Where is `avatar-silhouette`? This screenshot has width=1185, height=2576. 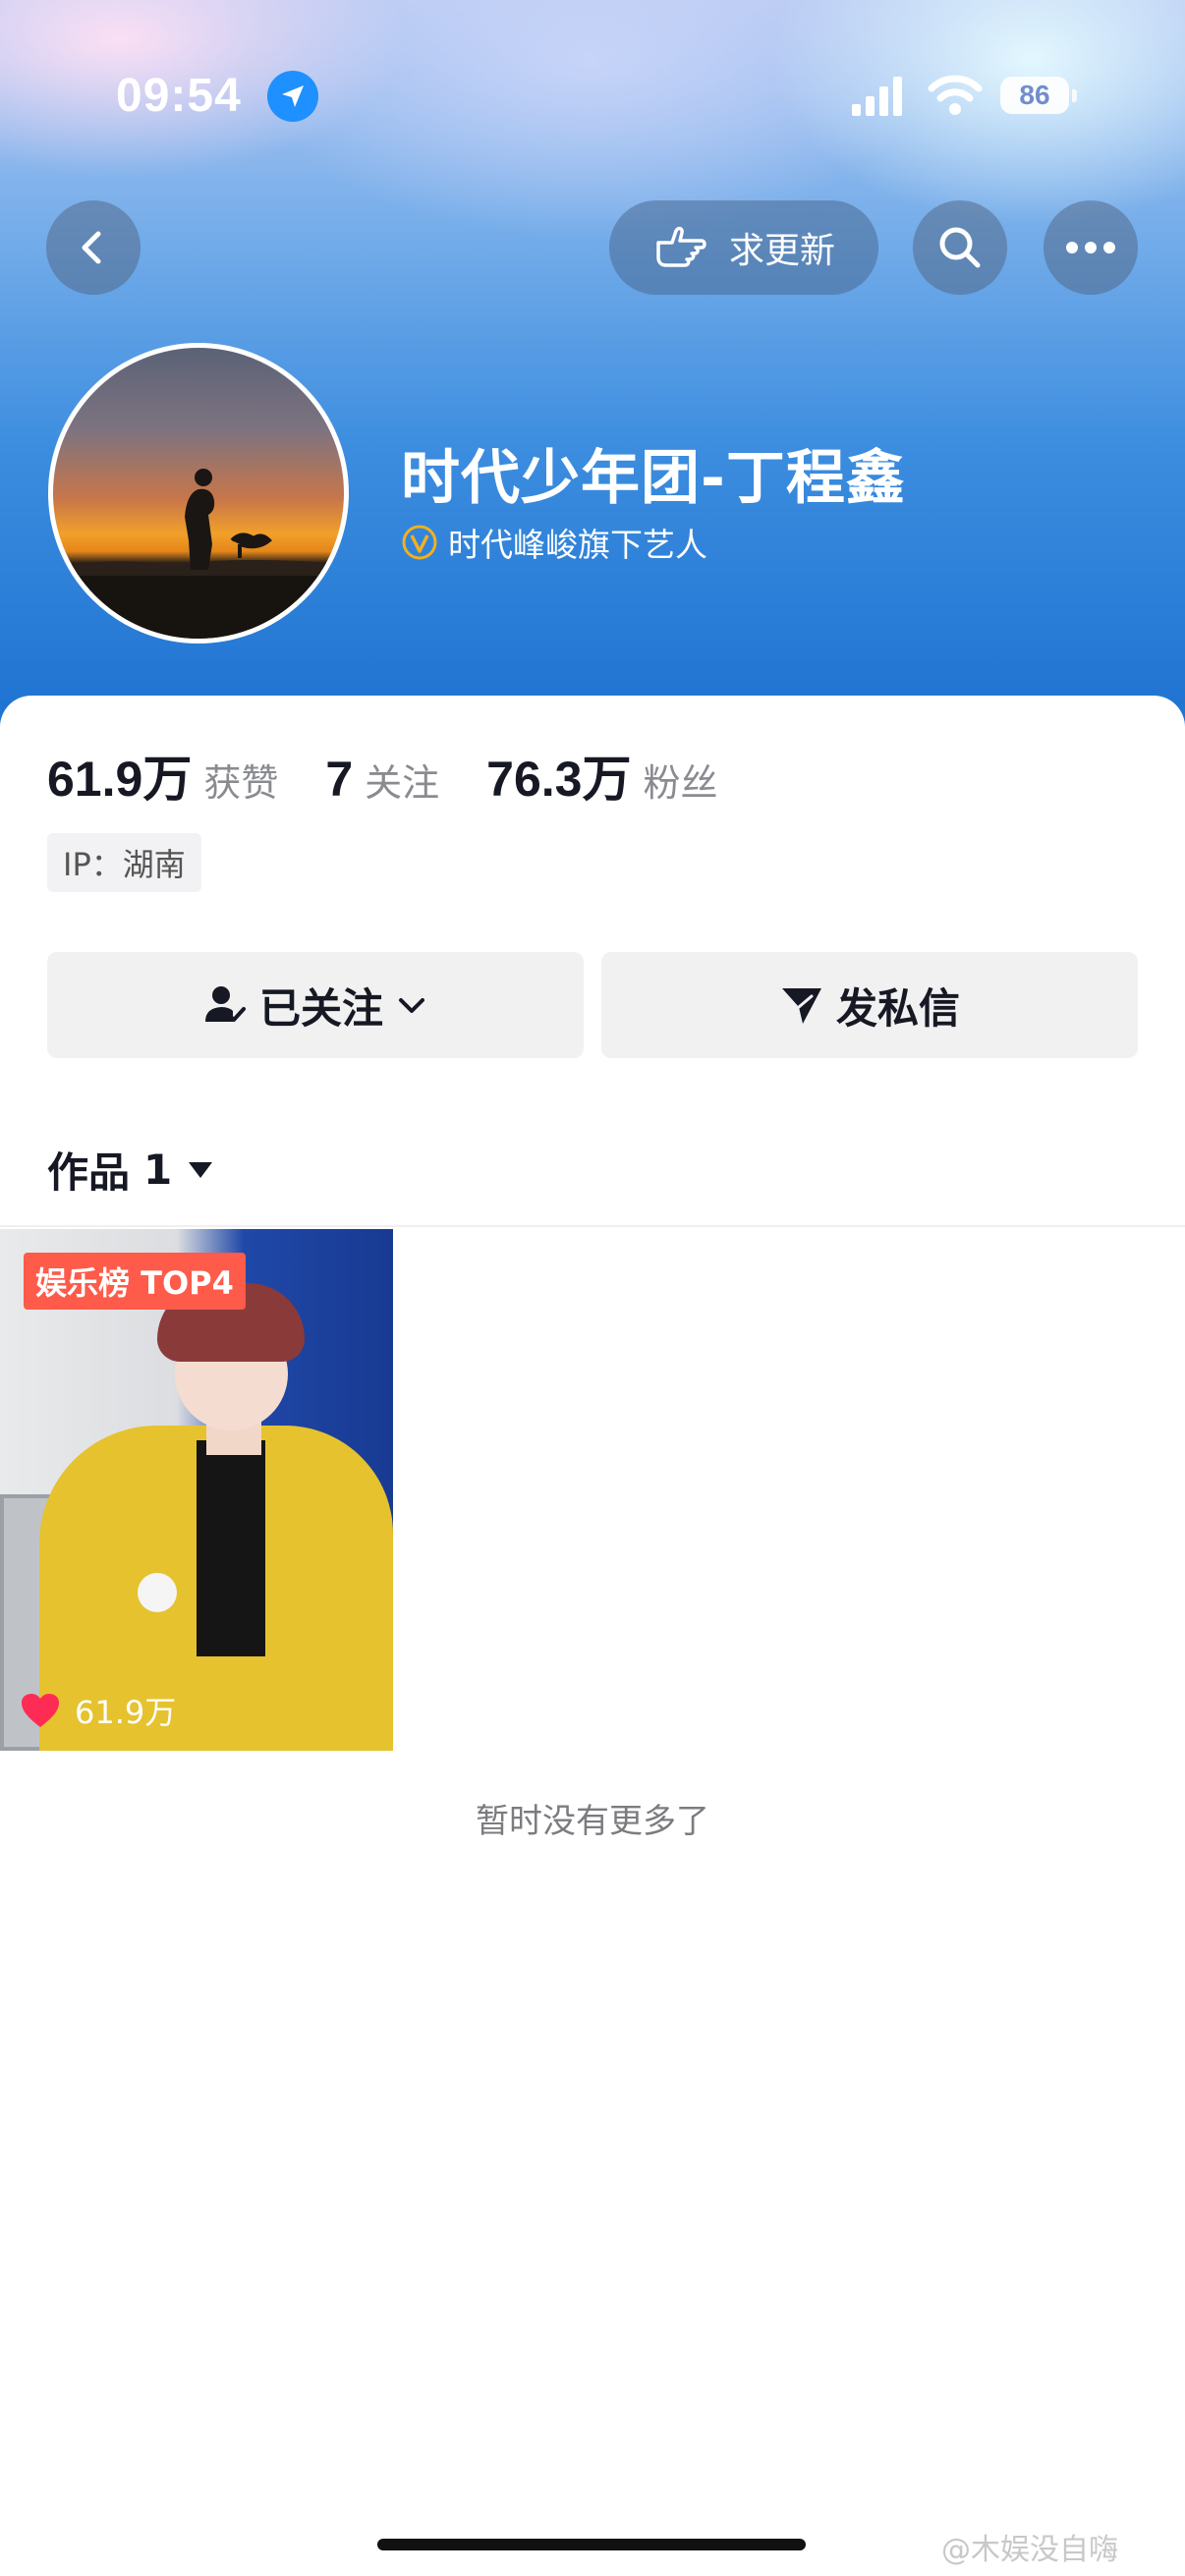
avatar-silhouette is located at coordinates (199, 554).